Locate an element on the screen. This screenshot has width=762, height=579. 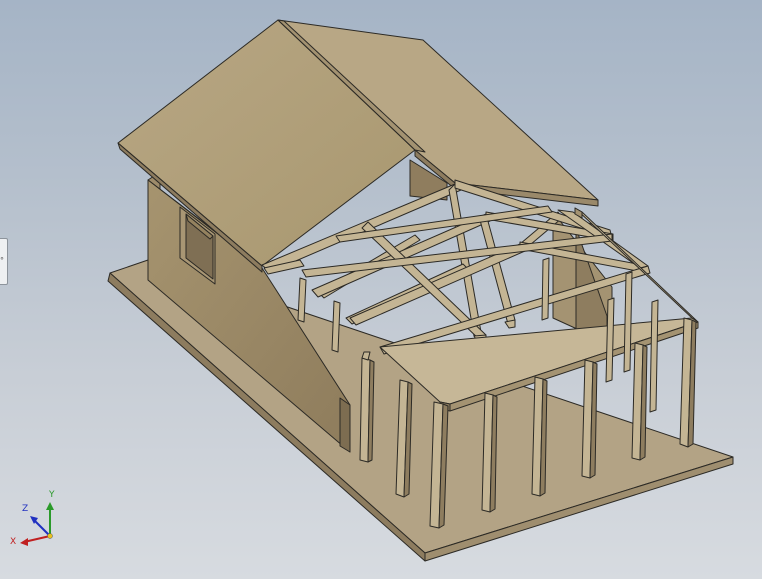
y-axis-label: Y is located at coordinates (51, 495).